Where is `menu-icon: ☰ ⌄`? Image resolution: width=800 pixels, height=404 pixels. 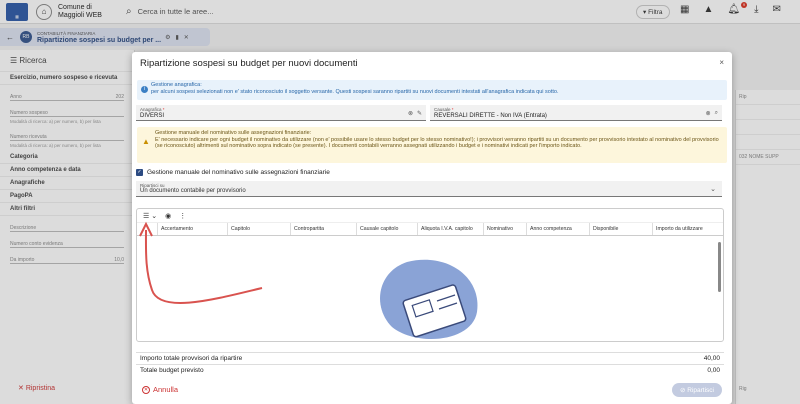
menu-icon: ☰ ⌄ is located at coordinates (150, 216).